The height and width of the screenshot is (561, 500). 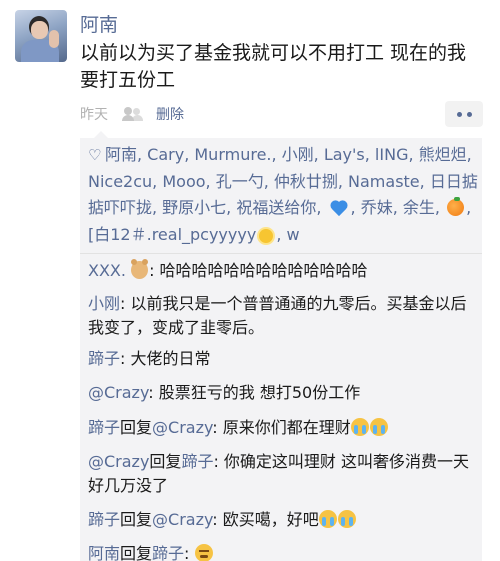 I want to click on friends-visibility-icon, so click(x=133, y=114).